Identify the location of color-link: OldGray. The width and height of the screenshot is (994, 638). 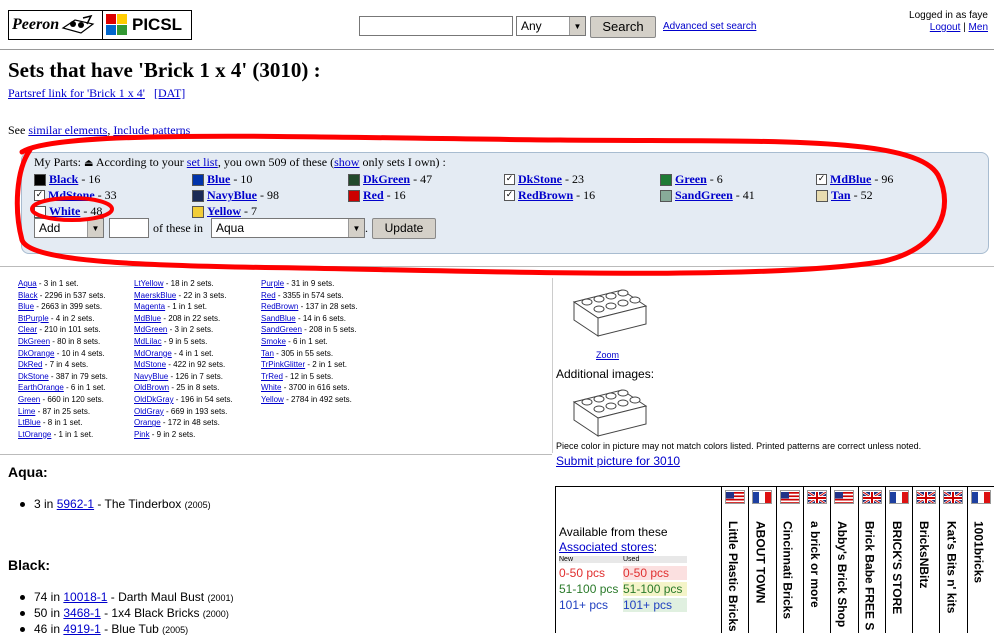
(149, 411).